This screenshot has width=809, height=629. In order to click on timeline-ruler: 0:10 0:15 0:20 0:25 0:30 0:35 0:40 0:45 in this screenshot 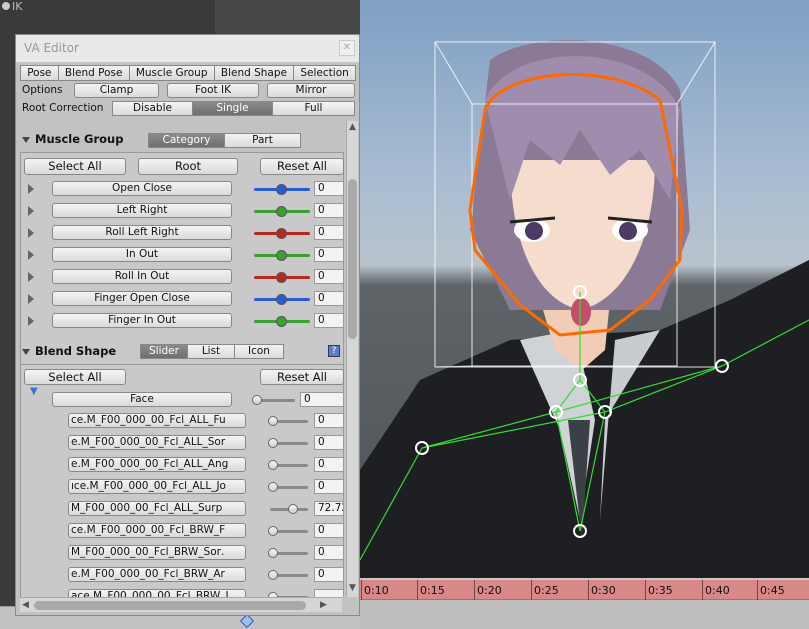, I will do `click(584, 590)`.